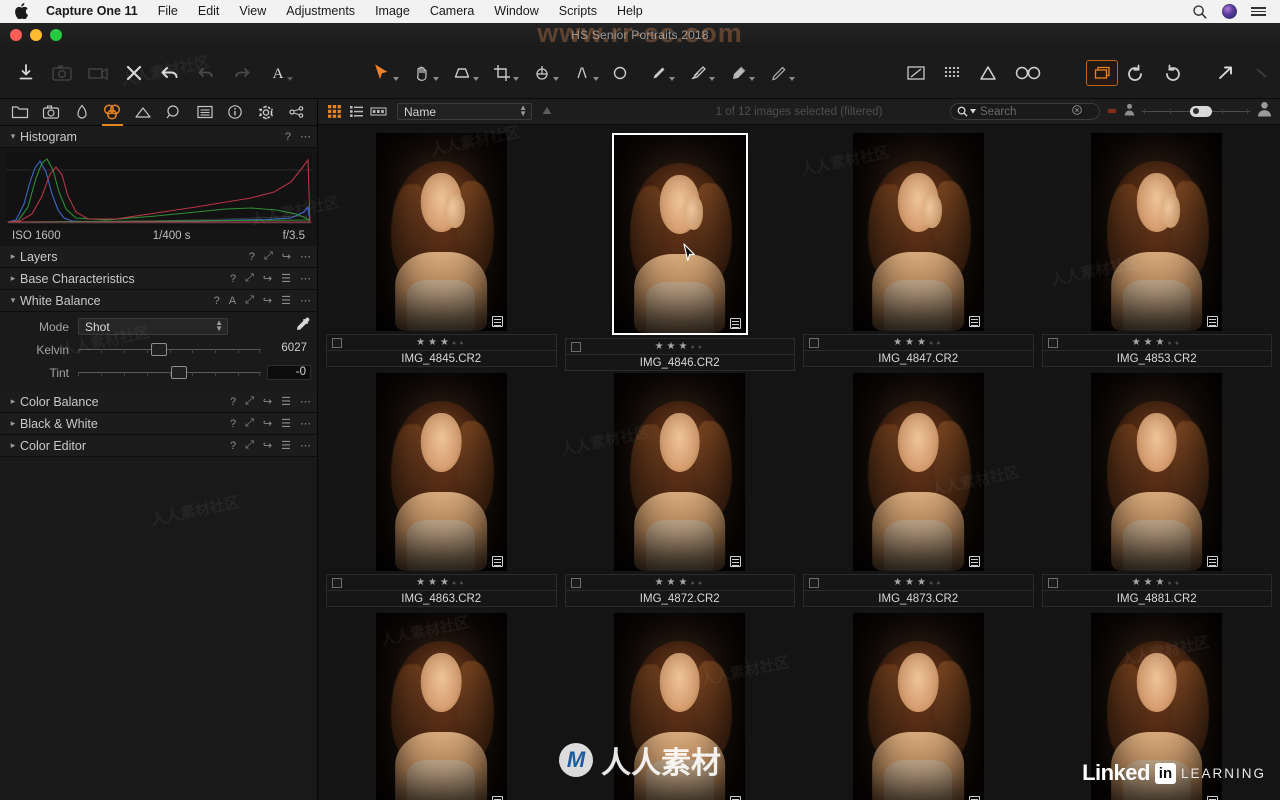 The width and height of the screenshot is (1280, 800). I want to click on thumbnail-cell: ★★★●● IMG_4872.CR2, so click(680, 491).